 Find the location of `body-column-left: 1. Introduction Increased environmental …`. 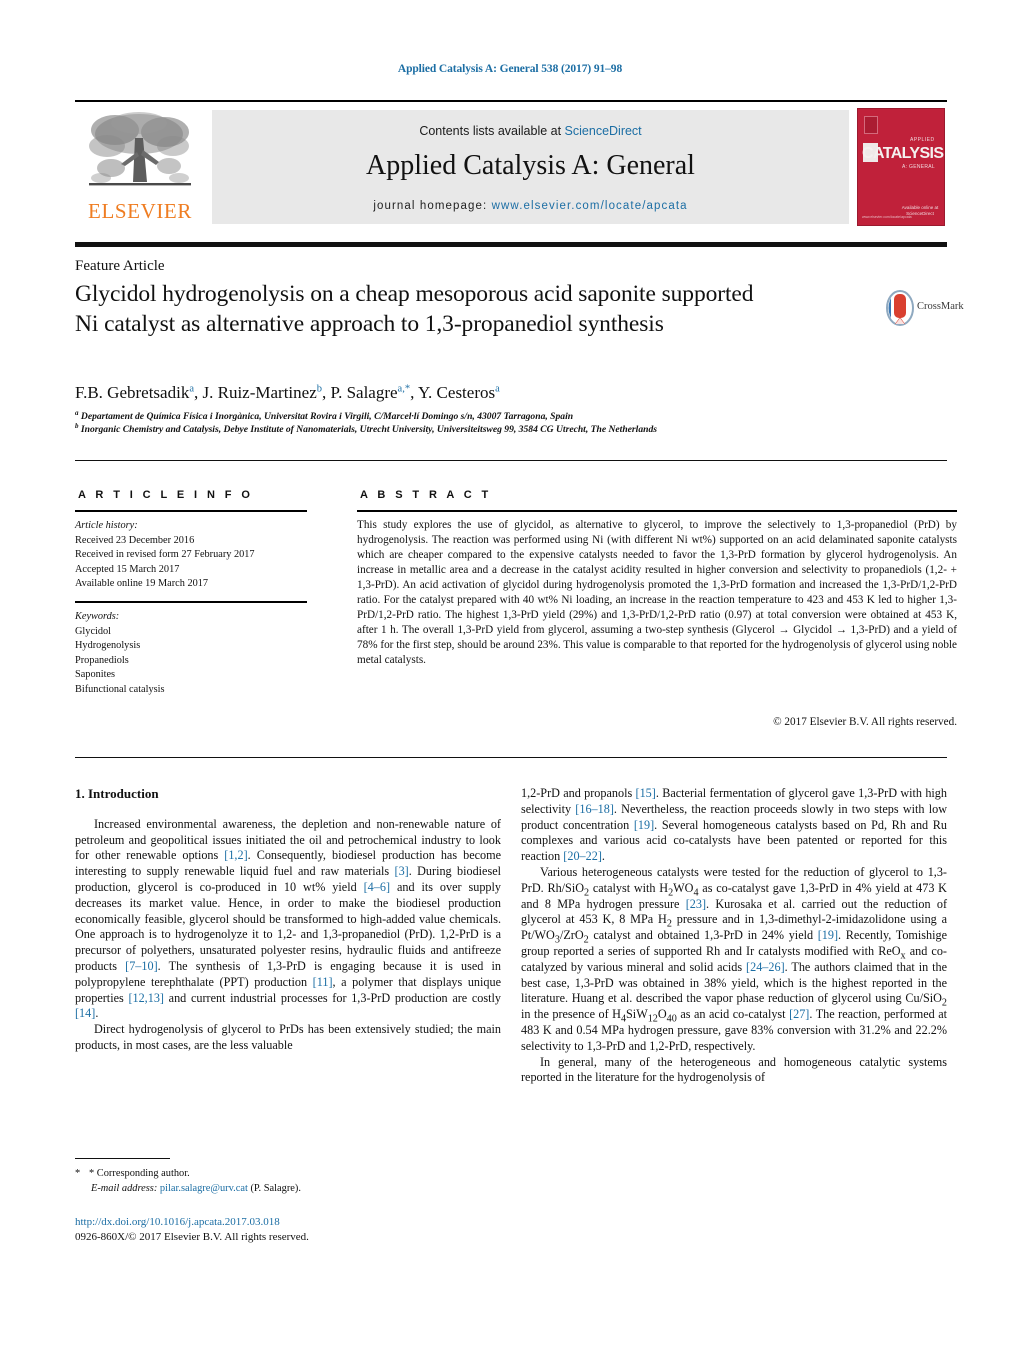

body-column-left: 1. Introduction Increased environmental … is located at coordinates (288, 920).